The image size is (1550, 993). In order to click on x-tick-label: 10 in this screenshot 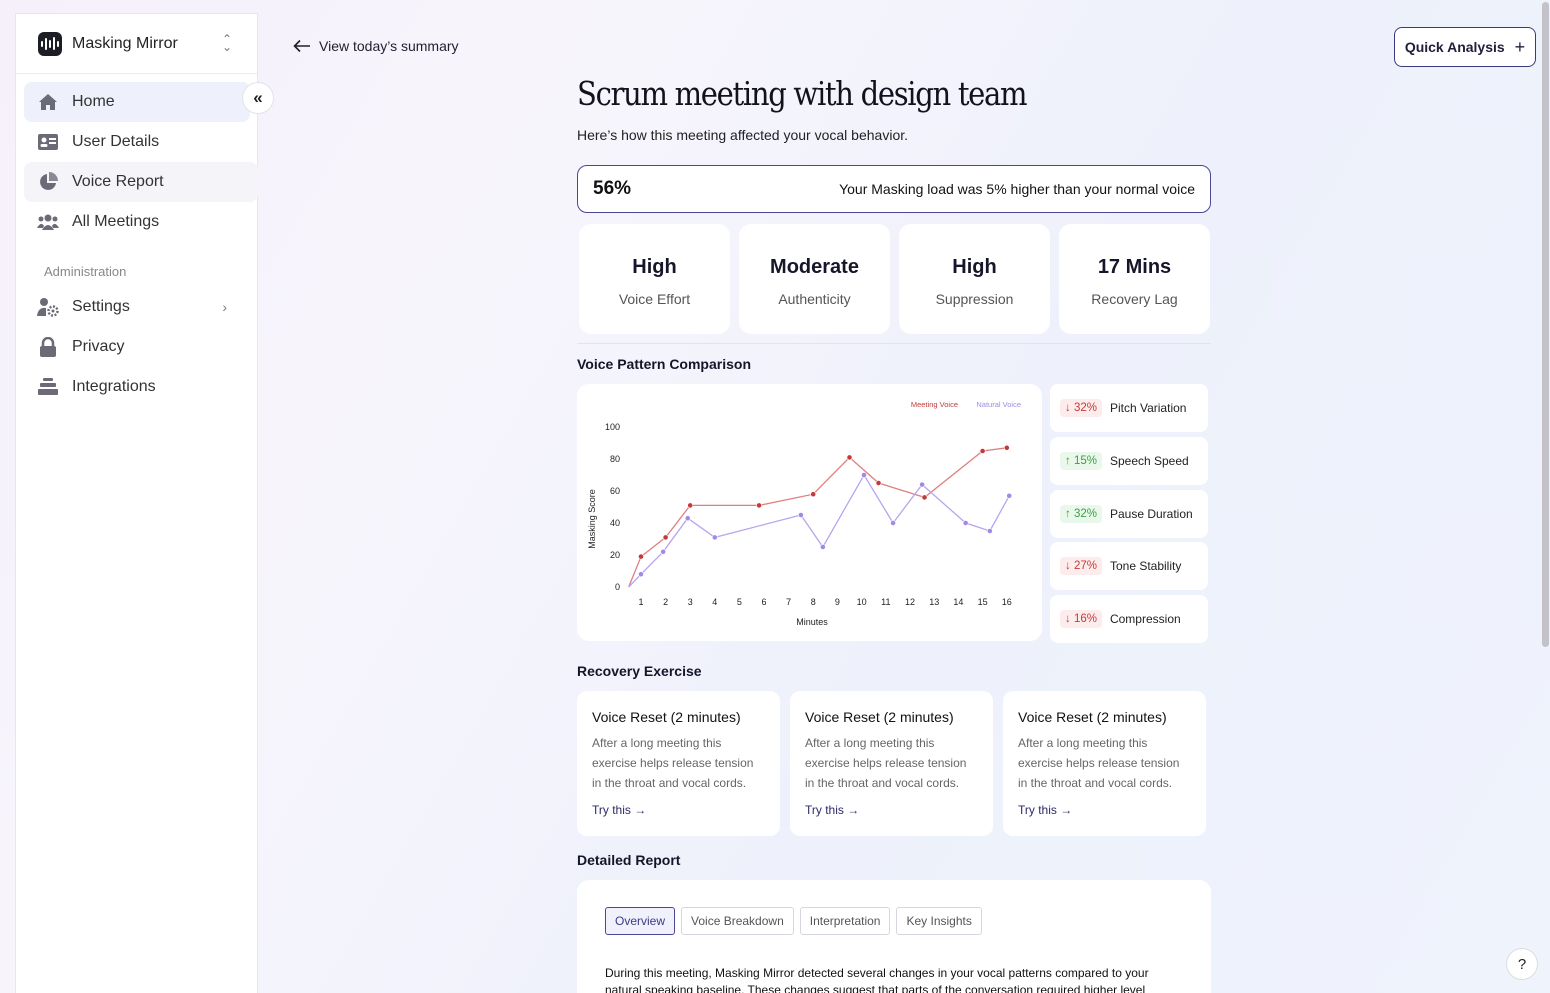, I will do `click(862, 602)`.